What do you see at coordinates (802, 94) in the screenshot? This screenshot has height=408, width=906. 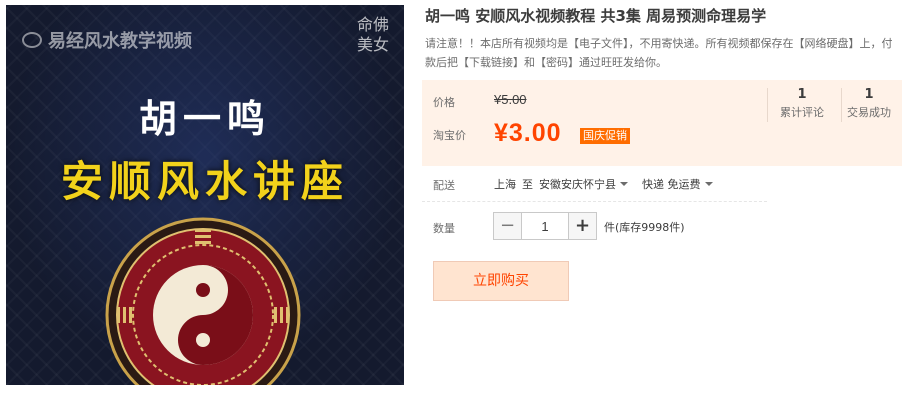 I see `review-count: 1` at bounding box center [802, 94].